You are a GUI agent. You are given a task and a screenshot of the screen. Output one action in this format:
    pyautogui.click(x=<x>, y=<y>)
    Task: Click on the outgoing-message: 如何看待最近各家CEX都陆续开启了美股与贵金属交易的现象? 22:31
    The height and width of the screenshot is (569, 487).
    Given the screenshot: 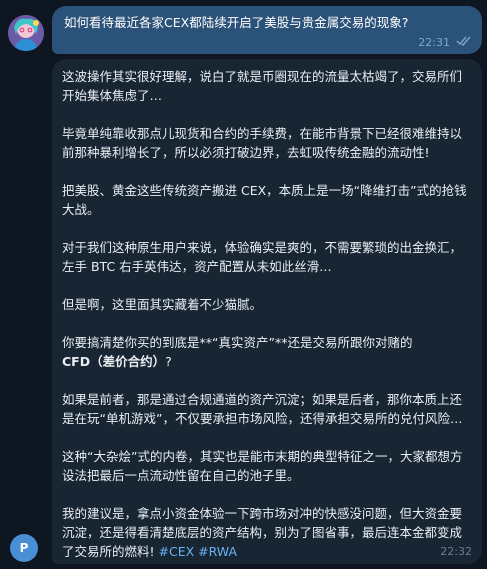 What is the action you would take?
    pyautogui.click(x=267, y=30)
    